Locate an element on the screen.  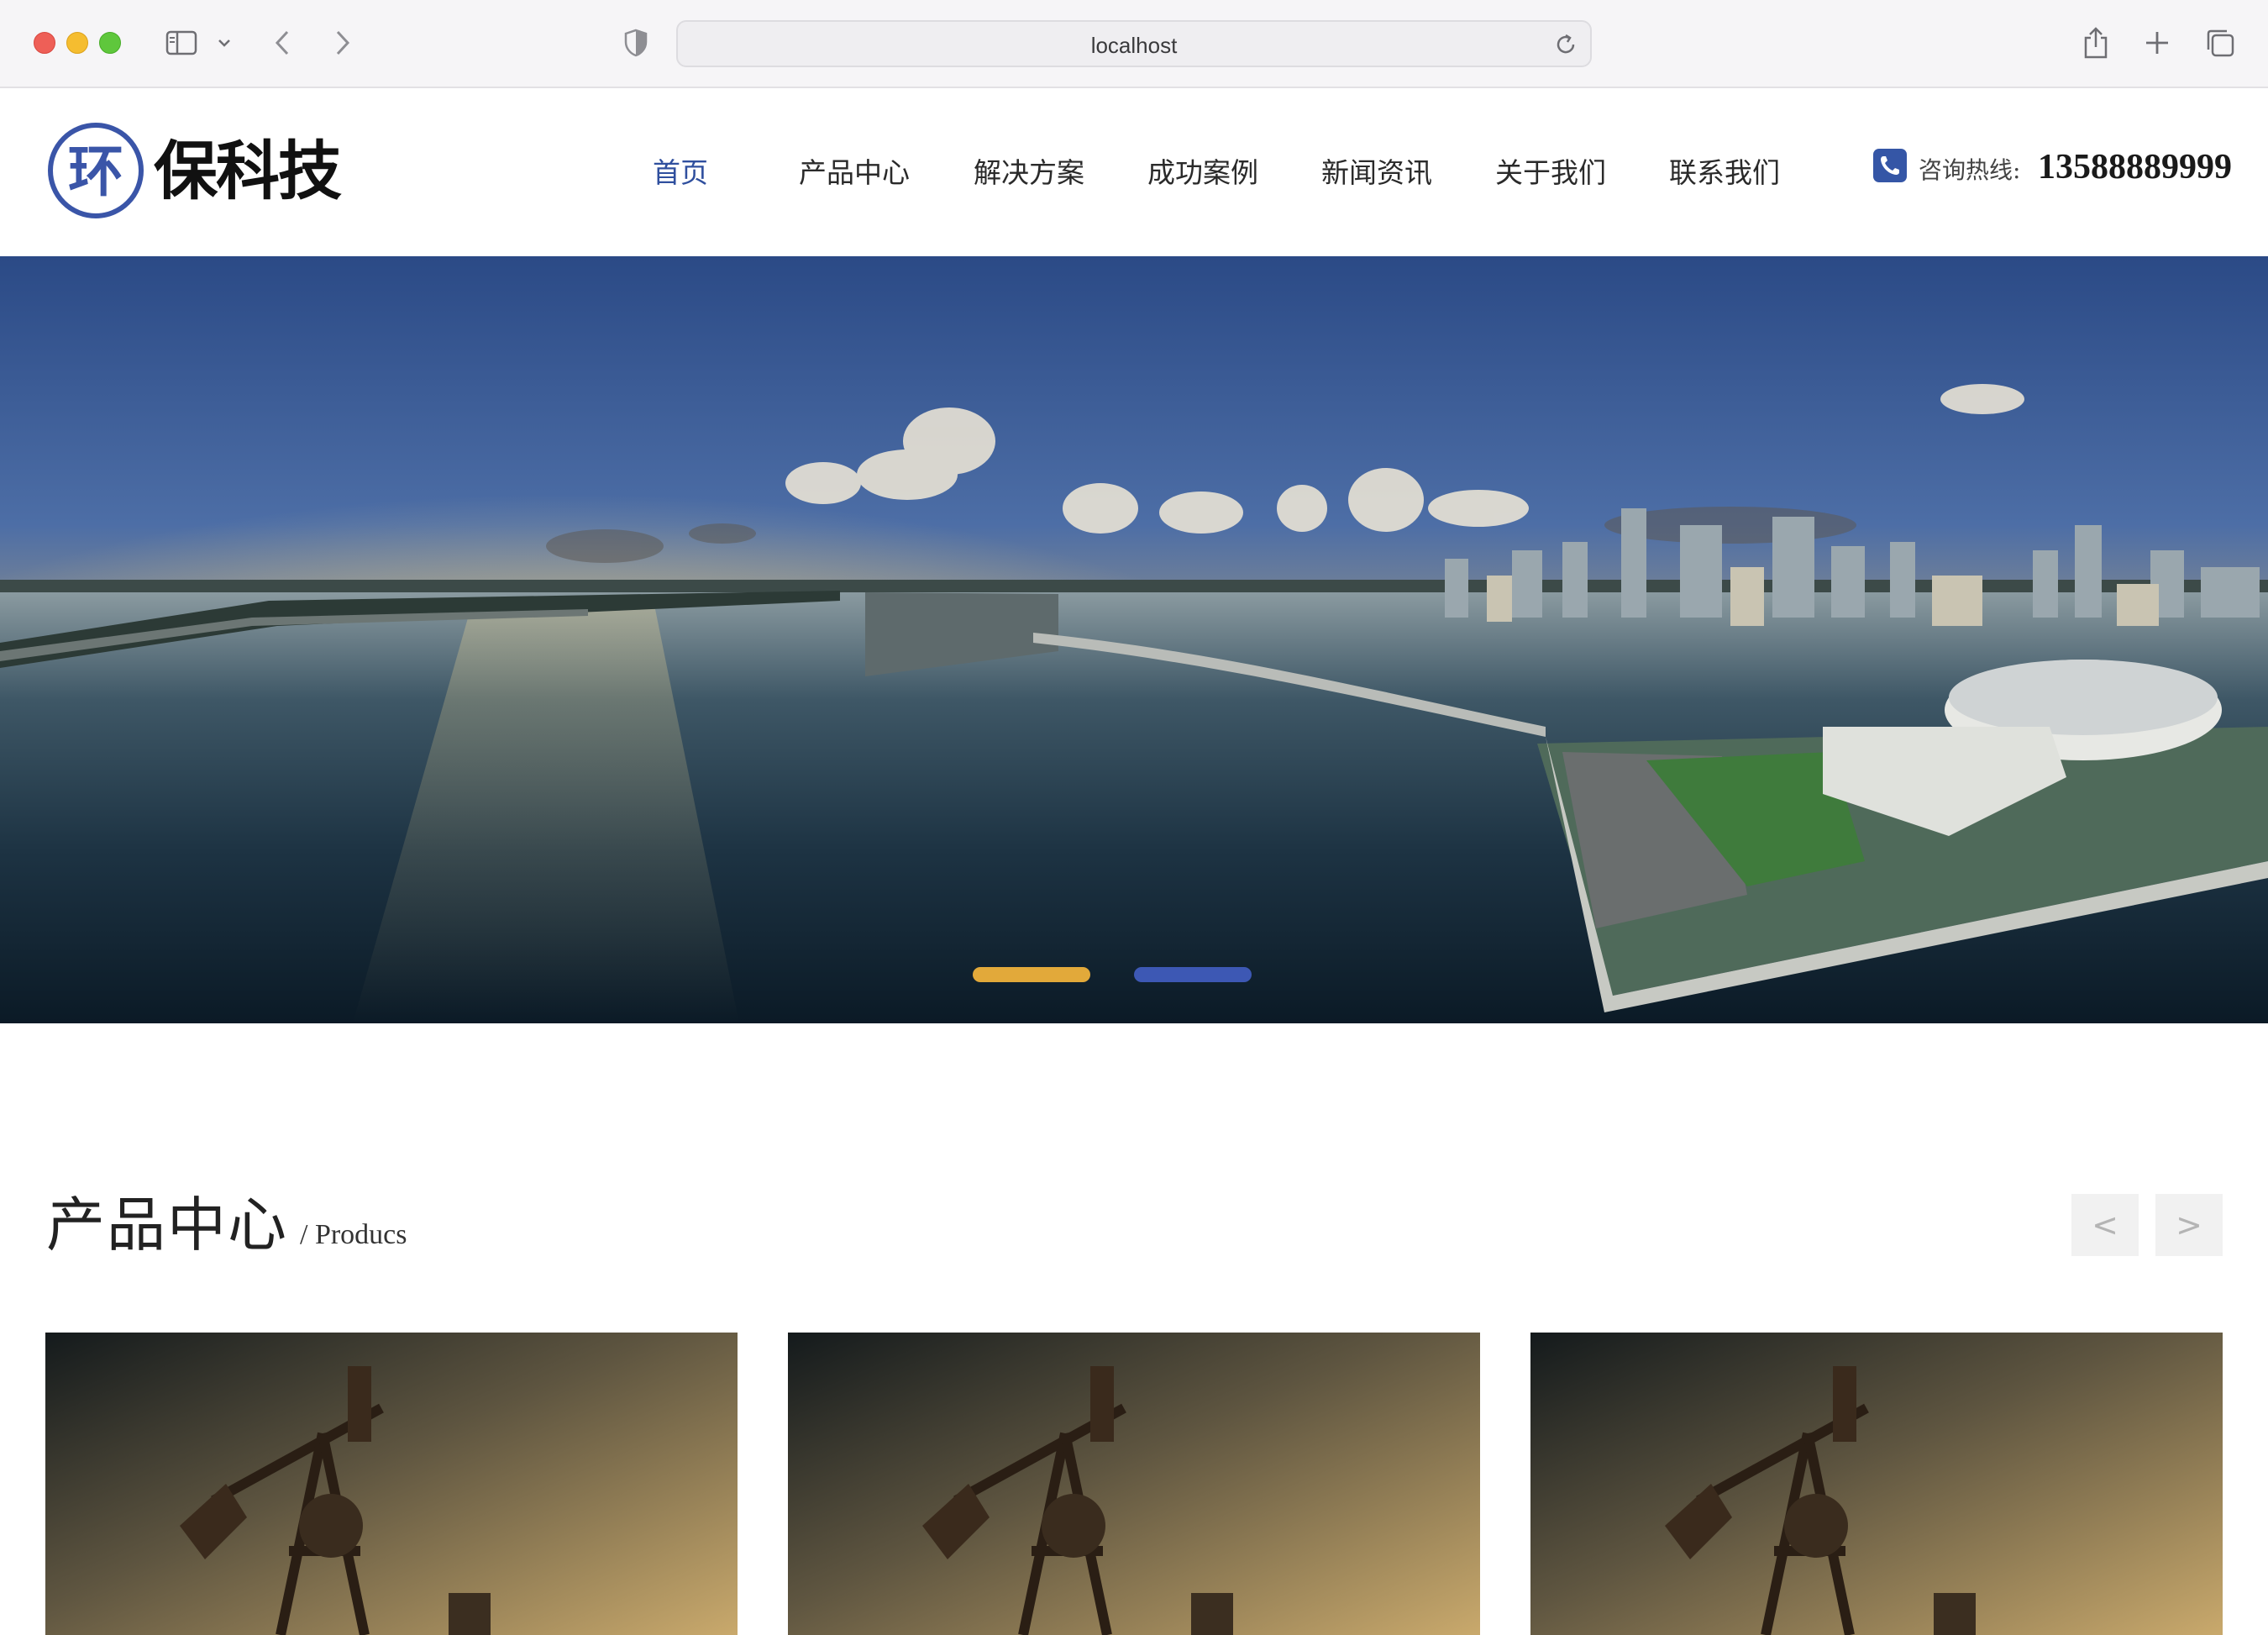
logo-mark-char: 环 is located at coordinates (95, 171).